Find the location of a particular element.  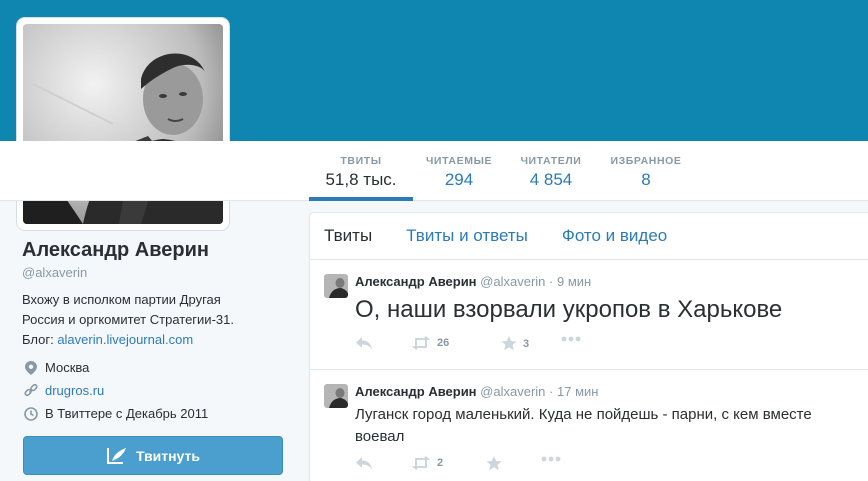

profile-website: drugros.ru is located at coordinates (64, 390).